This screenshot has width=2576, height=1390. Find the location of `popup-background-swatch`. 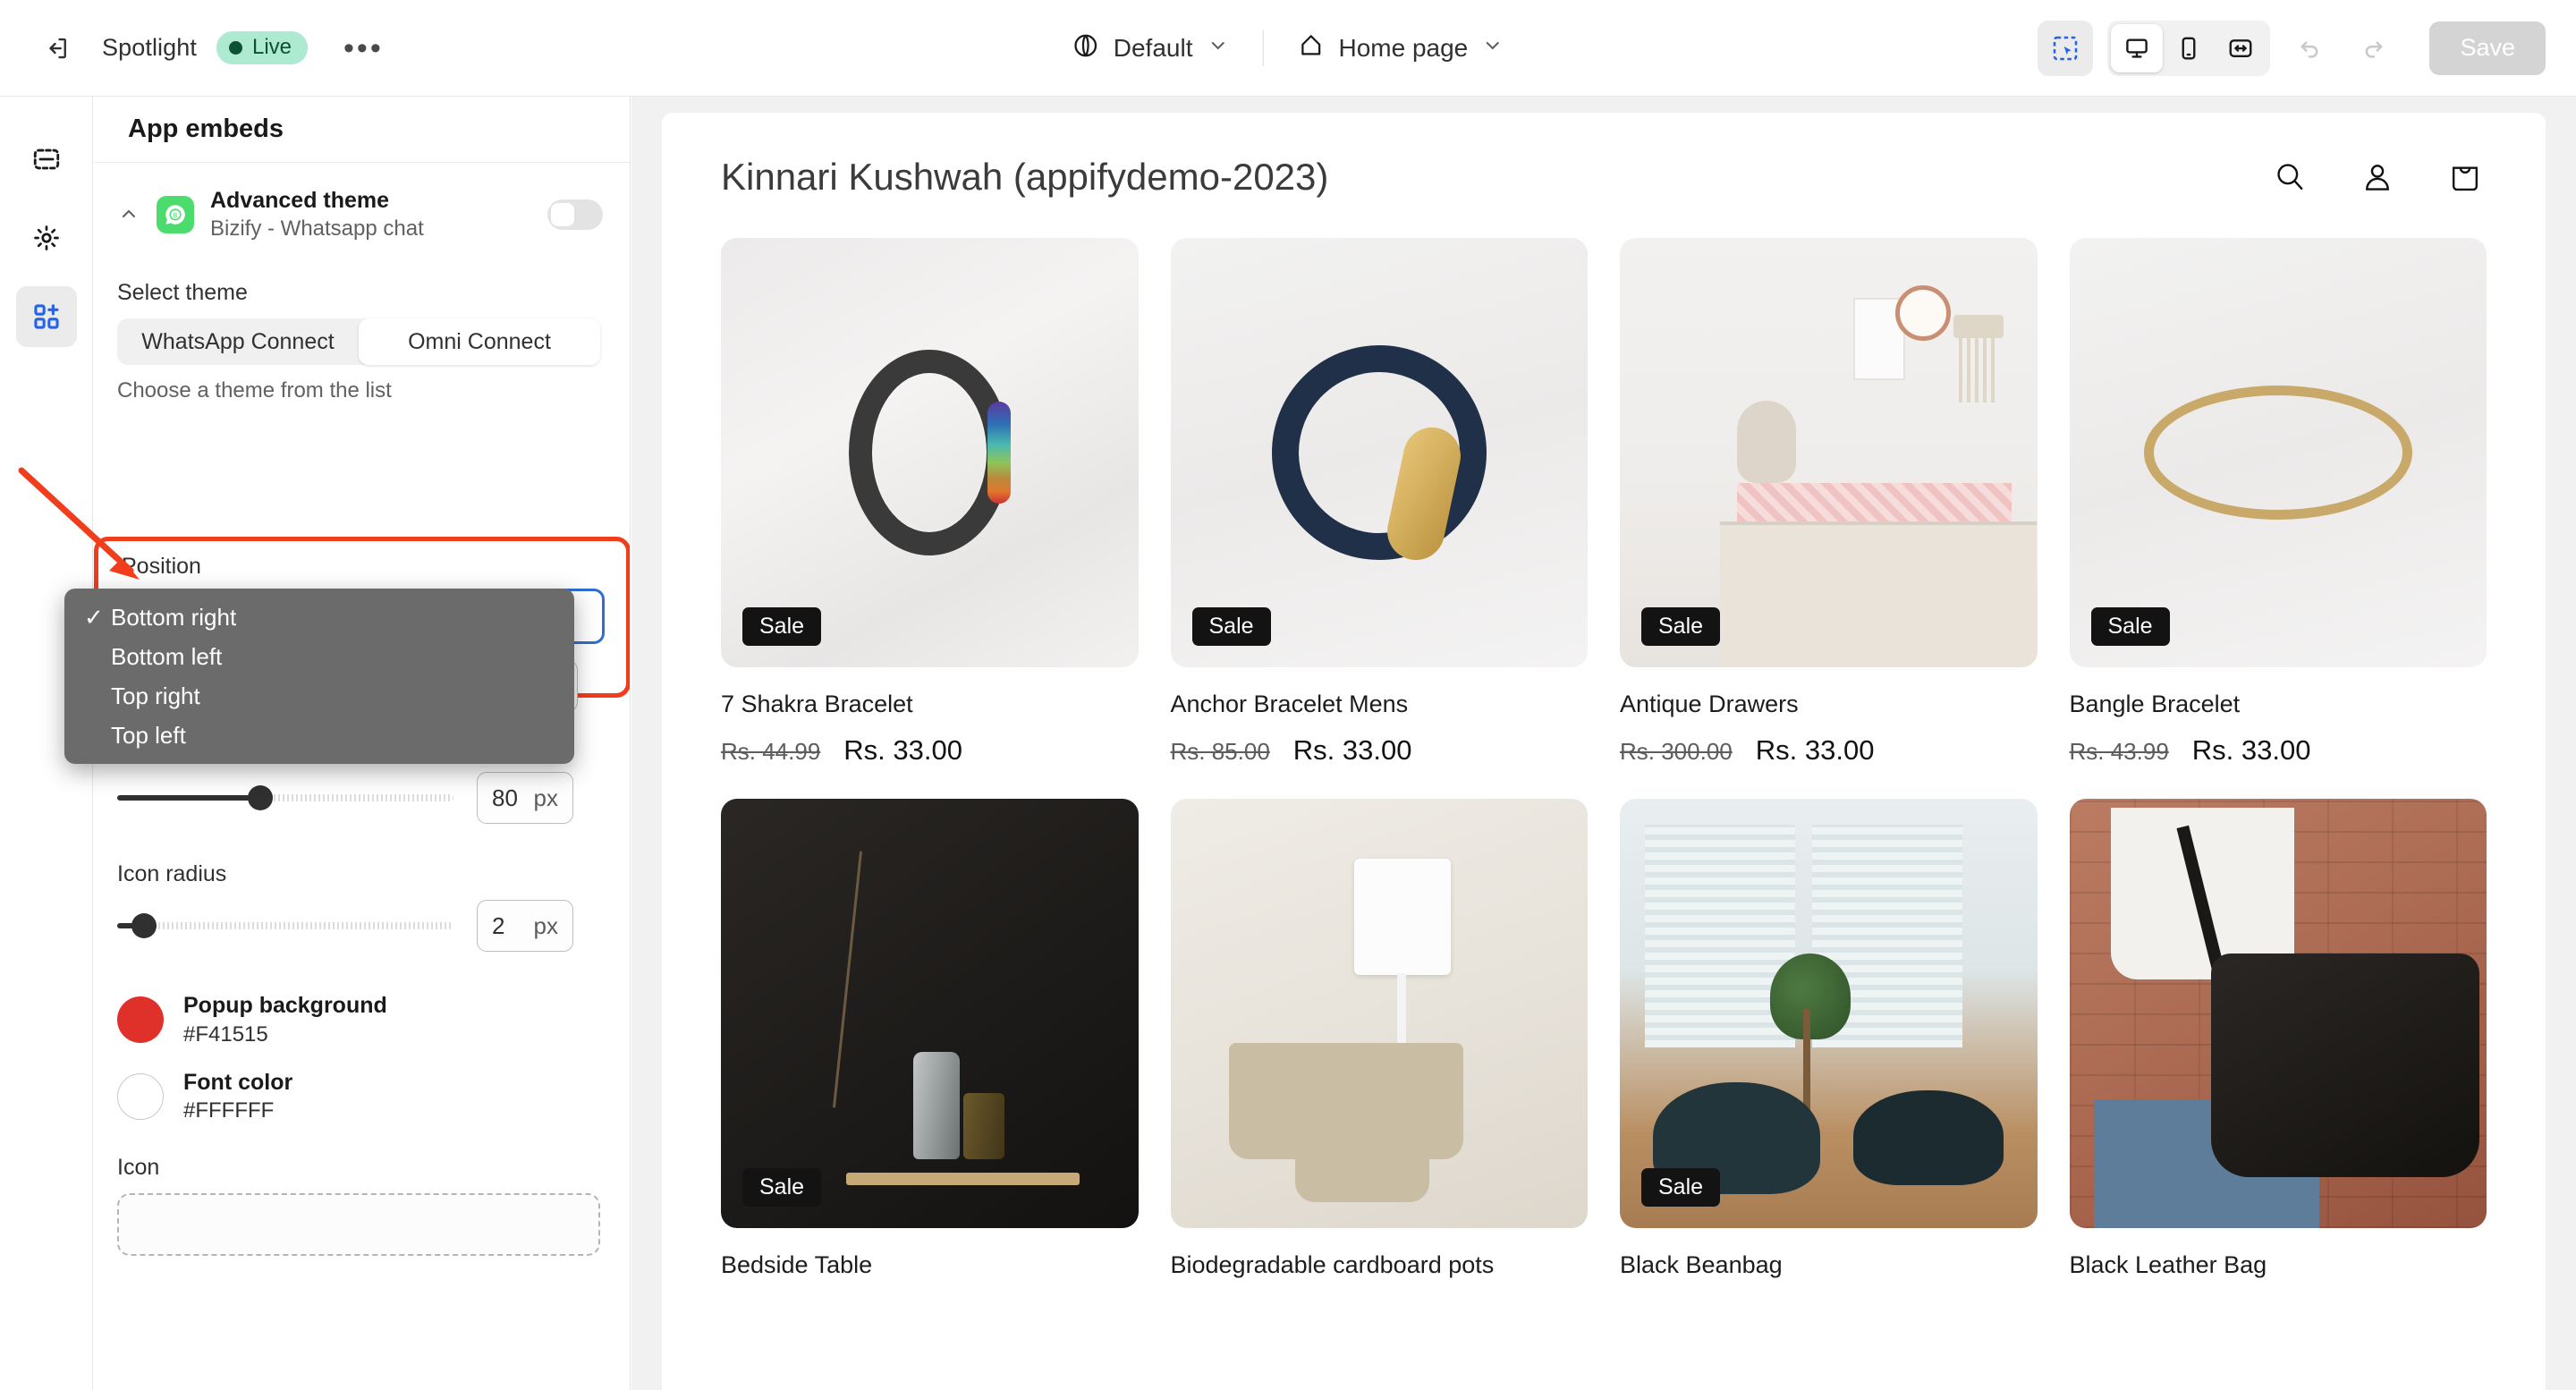

popup-background-swatch is located at coordinates (140, 1019).